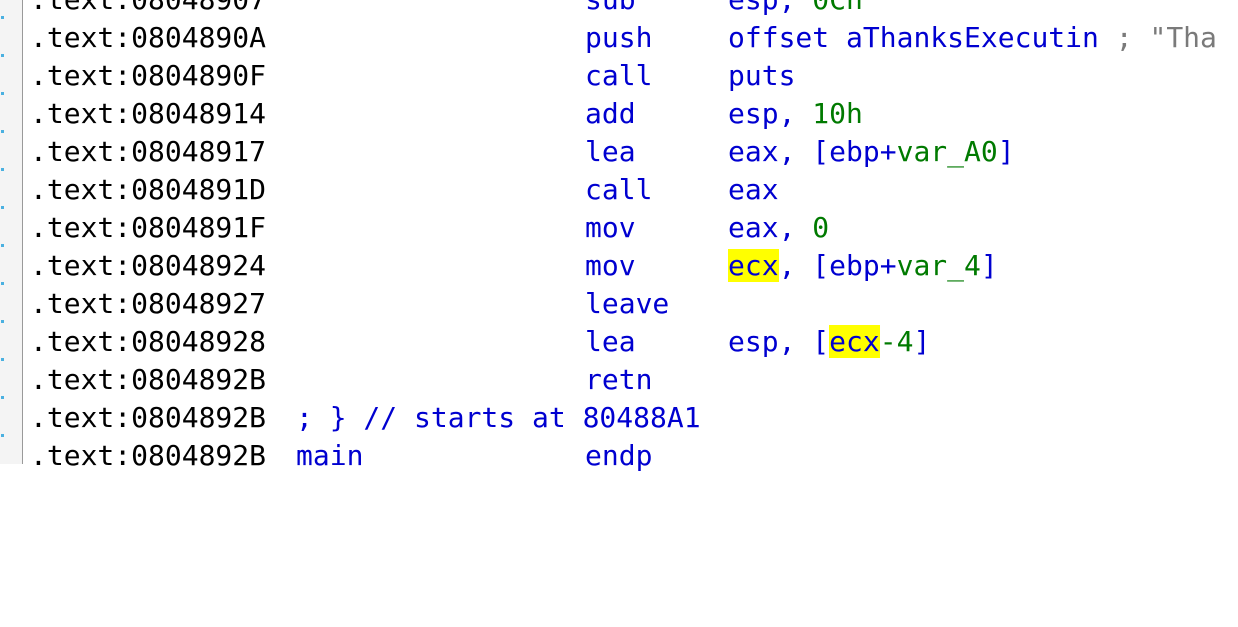 Image resolution: width=1238 pixels, height=627 pixels. I want to click on listing-line: .text:08048917 lea eax, [ebp+var_A0], so click(619, 152).